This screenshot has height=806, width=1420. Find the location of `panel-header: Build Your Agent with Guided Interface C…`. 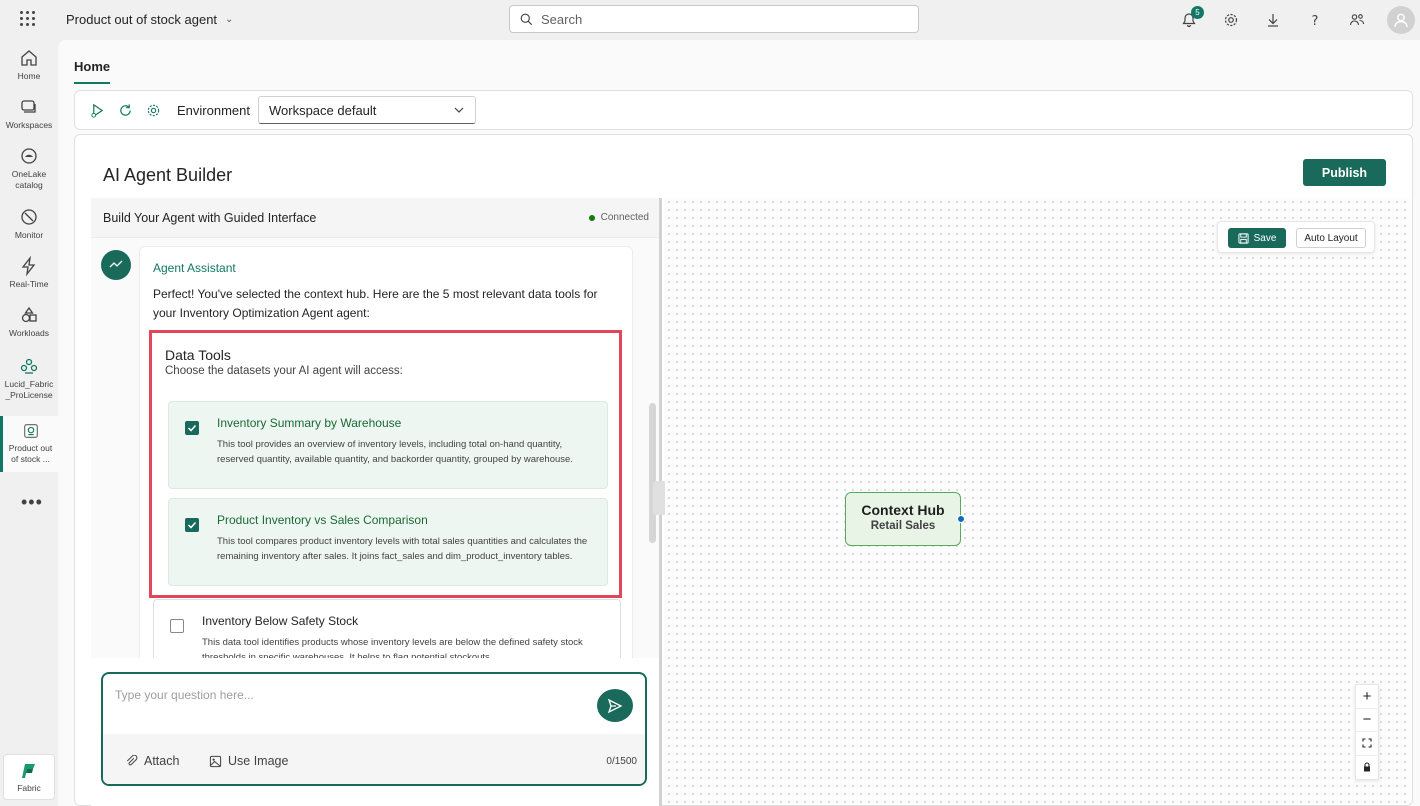

panel-header: Build Your Agent with Guided Interface C… is located at coordinates (376, 218).